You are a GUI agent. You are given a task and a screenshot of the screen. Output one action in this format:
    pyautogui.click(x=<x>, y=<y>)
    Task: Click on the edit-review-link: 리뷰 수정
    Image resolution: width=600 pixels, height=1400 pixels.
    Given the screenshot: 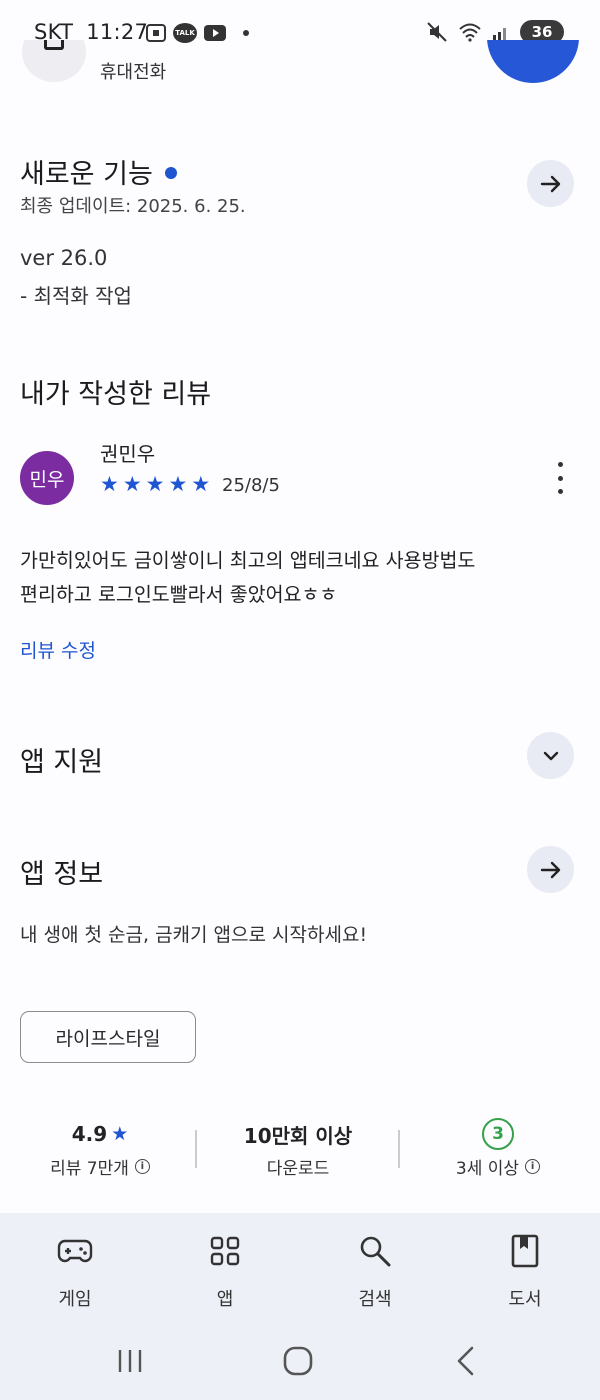 What is the action you would take?
    pyautogui.click(x=58, y=649)
    